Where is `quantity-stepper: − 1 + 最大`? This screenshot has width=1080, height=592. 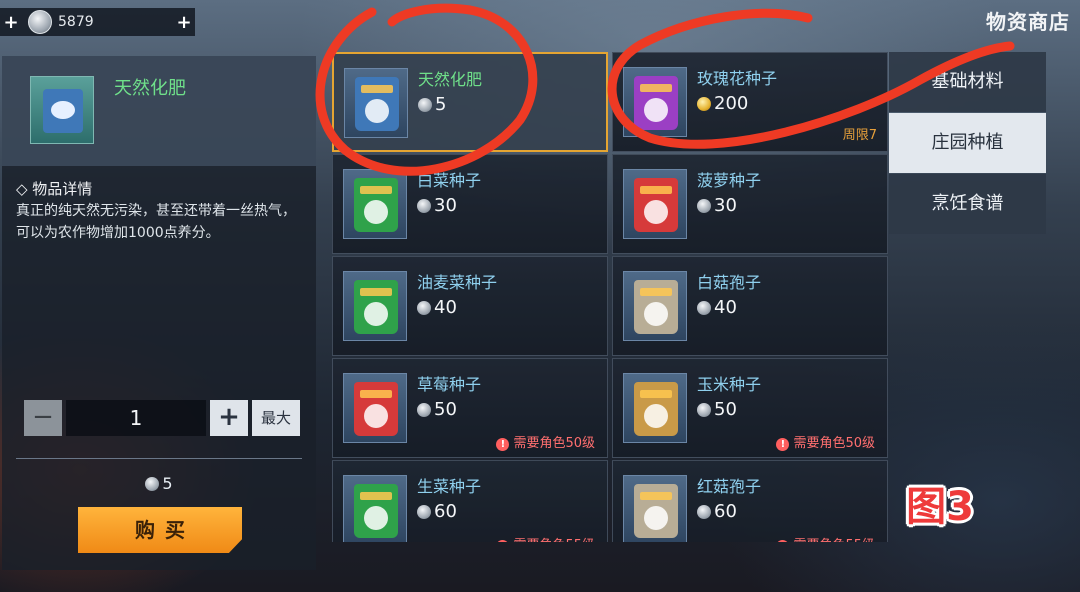
quantity-stepper: − 1 + 最大 is located at coordinates (162, 418).